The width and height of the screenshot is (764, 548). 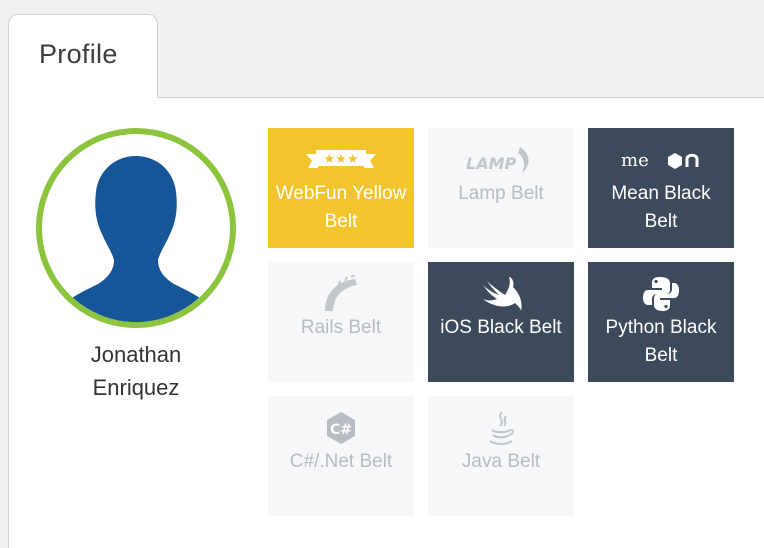 I want to click on webfun-icon: ★★★, so click(x=341, y=160).